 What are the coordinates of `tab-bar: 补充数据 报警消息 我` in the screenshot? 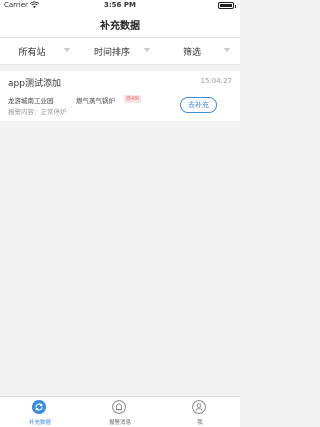 It's located at (120, 411).